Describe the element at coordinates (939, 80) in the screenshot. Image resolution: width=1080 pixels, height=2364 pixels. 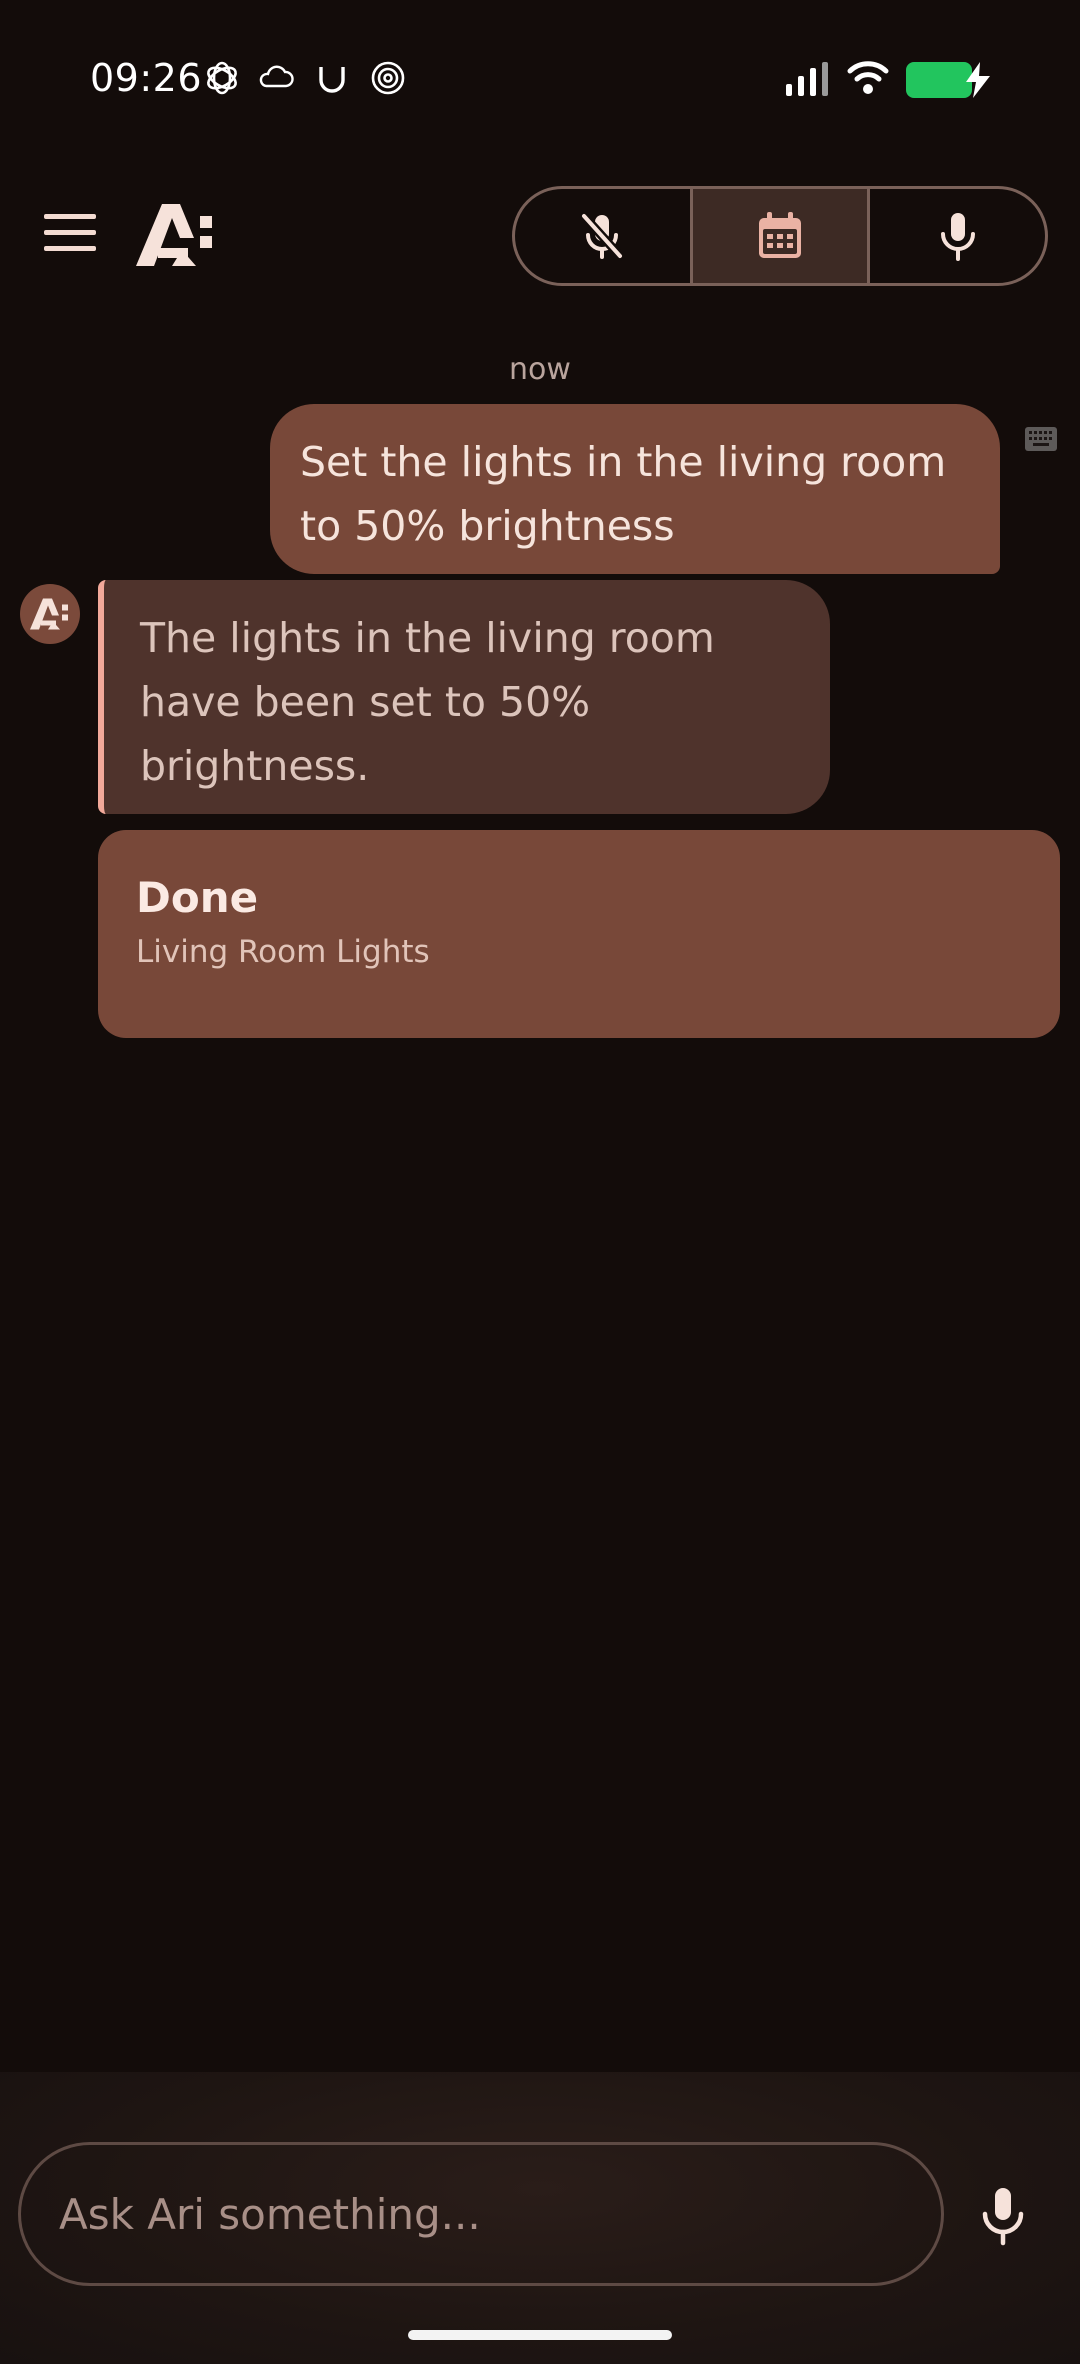
I see `battery-icon` at that location.